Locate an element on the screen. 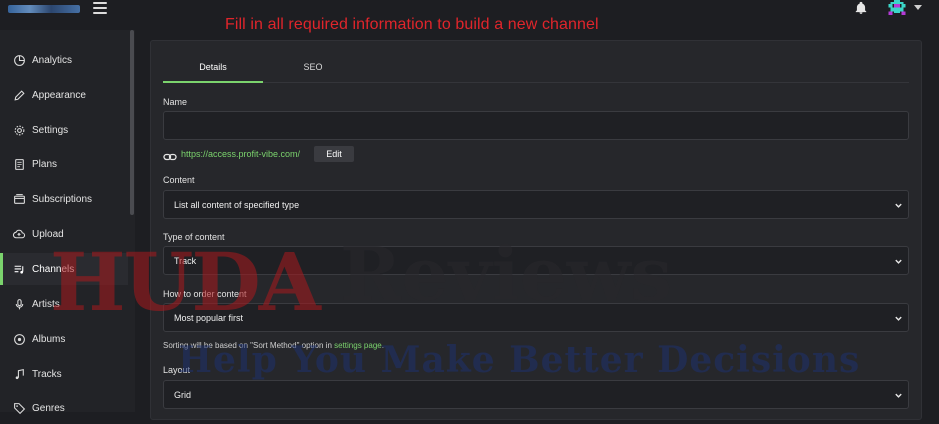 Image resolution: width=939 pixels, height=424 pixels. app-logo is located at coordinates (44, 9).